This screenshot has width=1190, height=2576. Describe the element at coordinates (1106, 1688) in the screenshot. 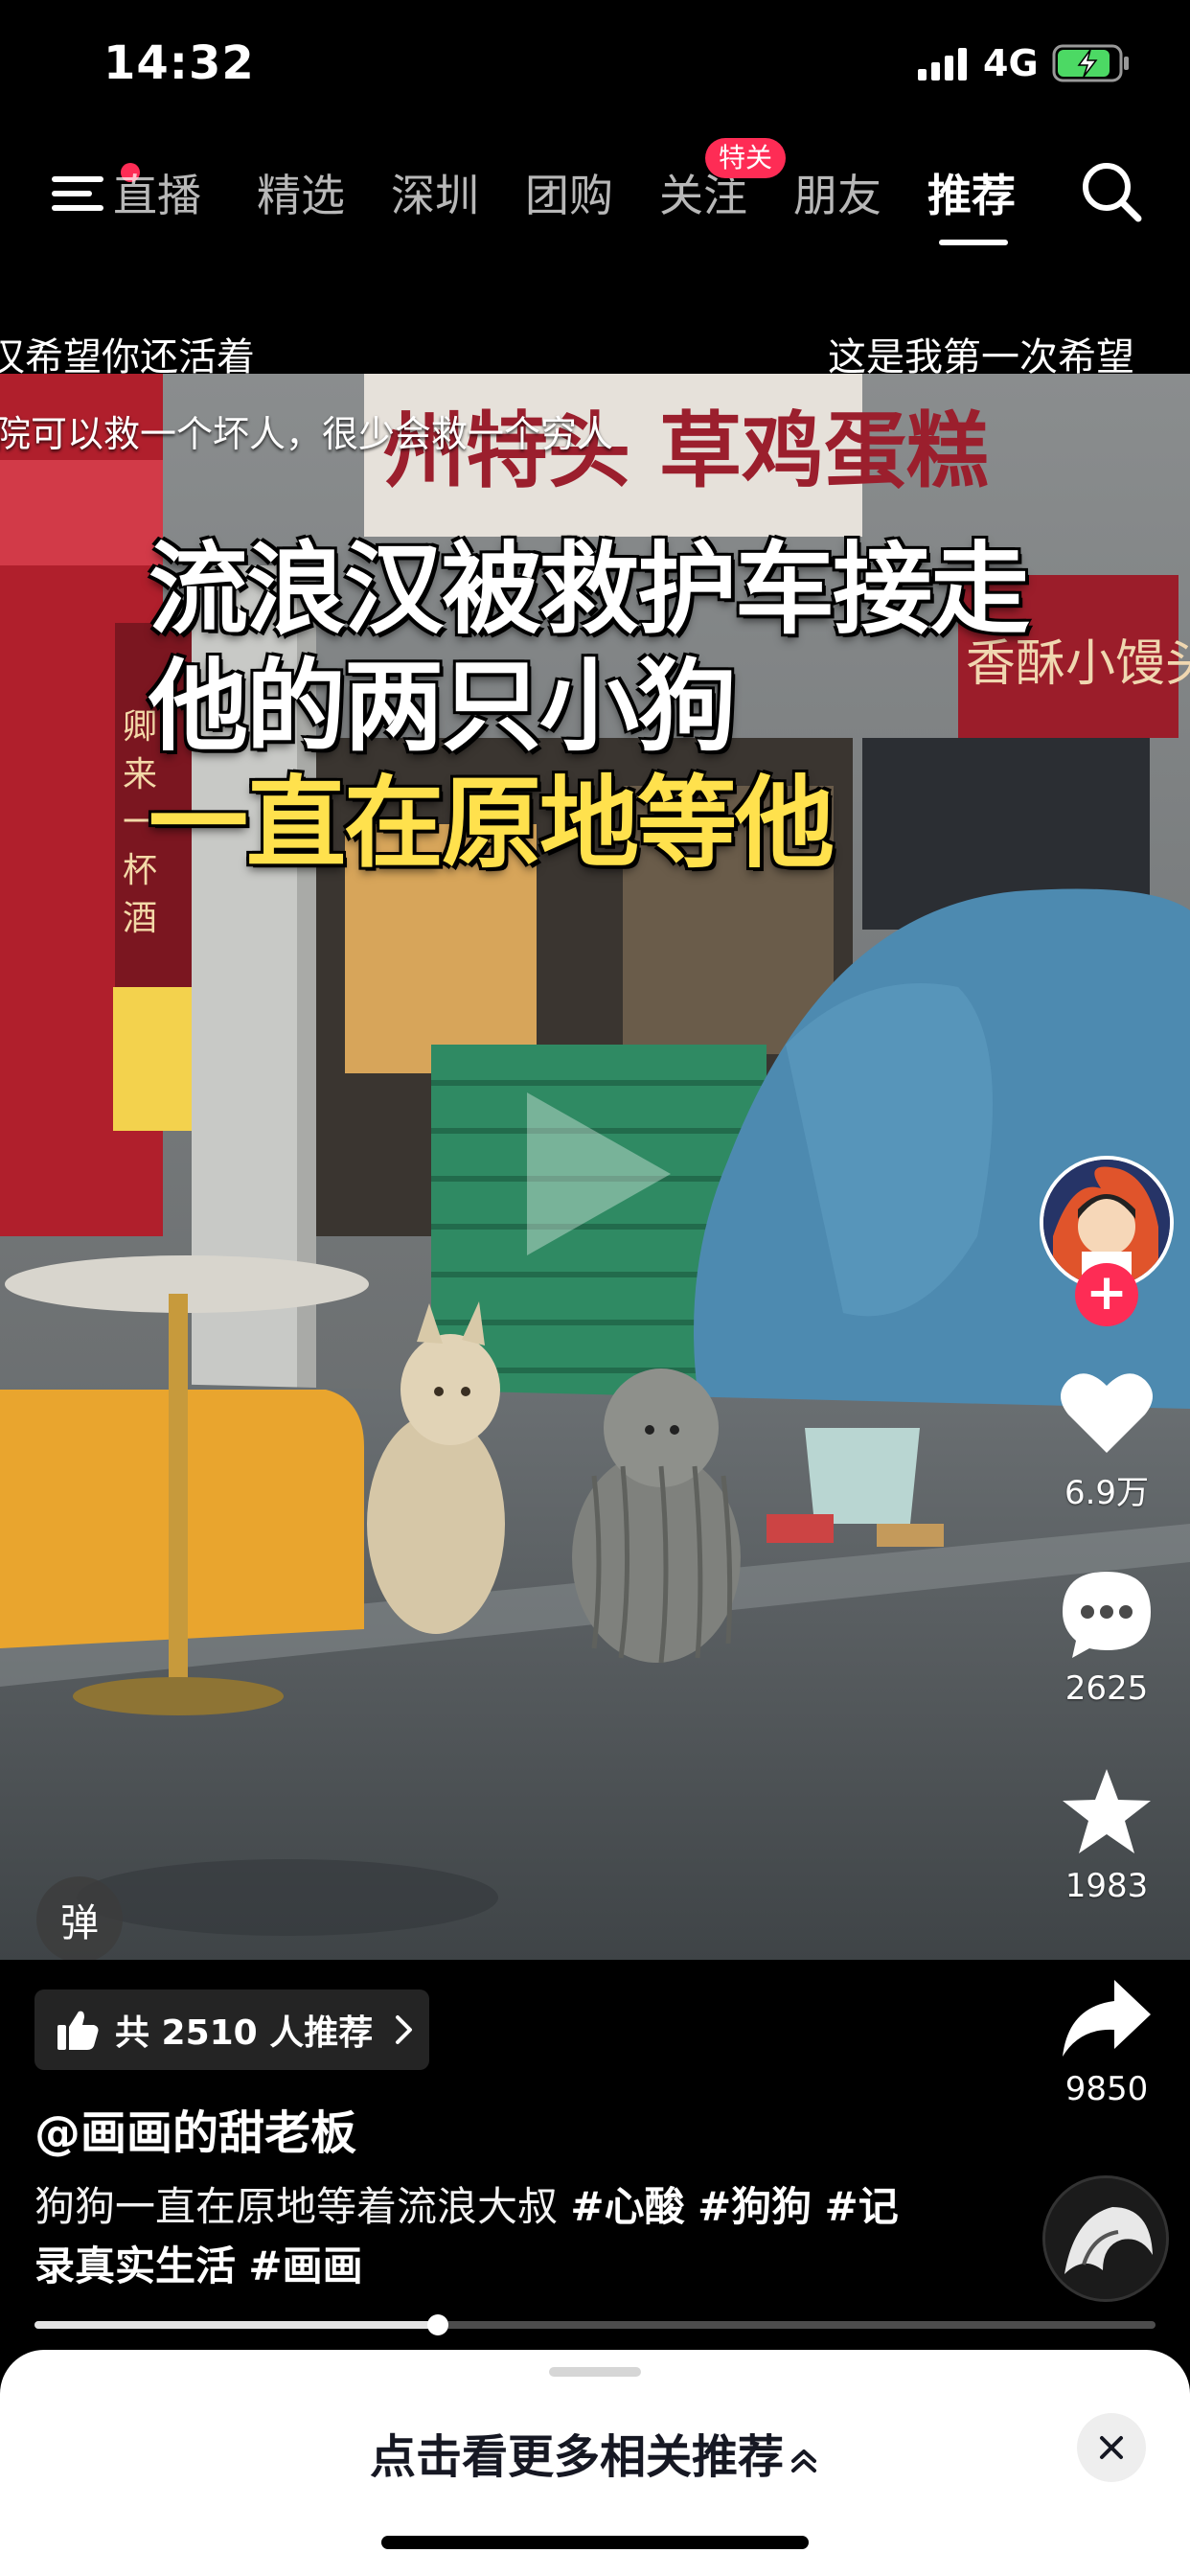

I see `comment-count: 2625` at that location.